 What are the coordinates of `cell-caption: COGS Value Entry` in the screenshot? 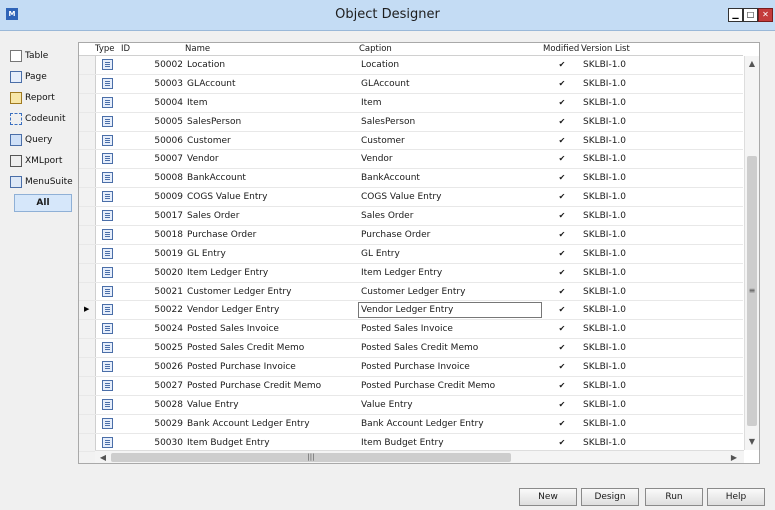 It's located at (401, 197).